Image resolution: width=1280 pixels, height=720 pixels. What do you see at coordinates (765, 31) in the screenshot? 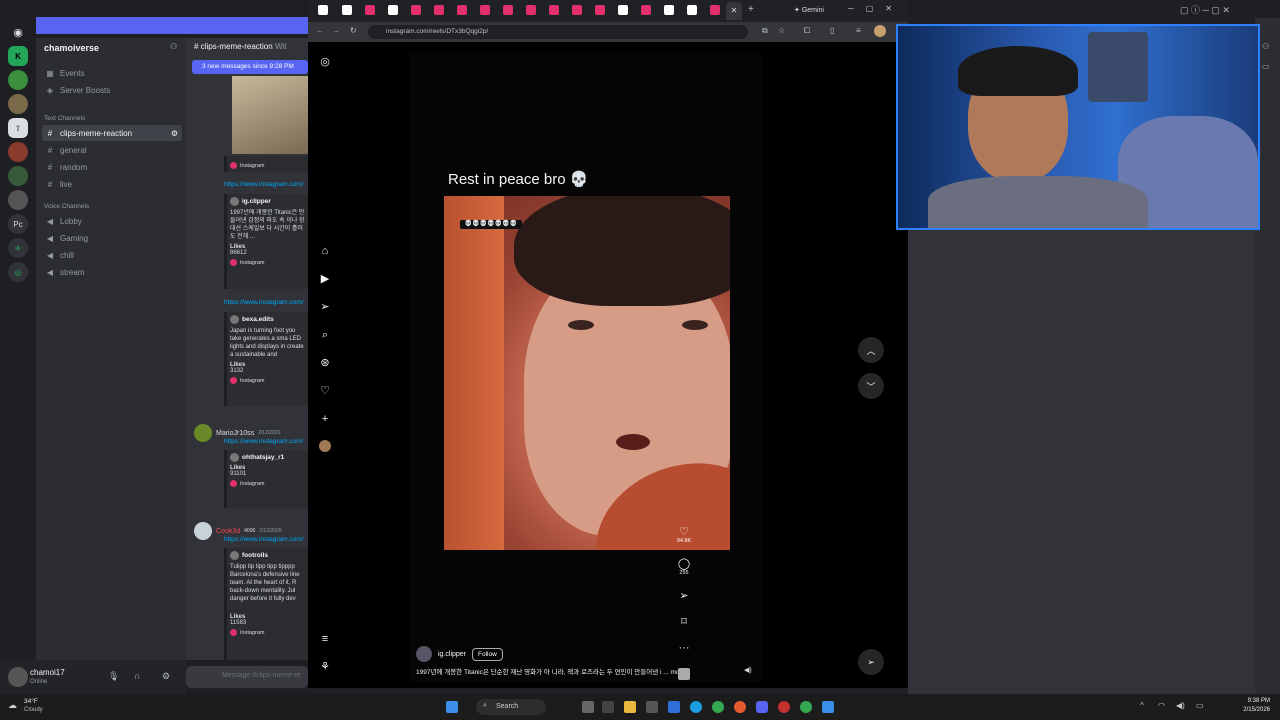
I see `install-app-icon: ⧉` at bounding box center [765, 31].